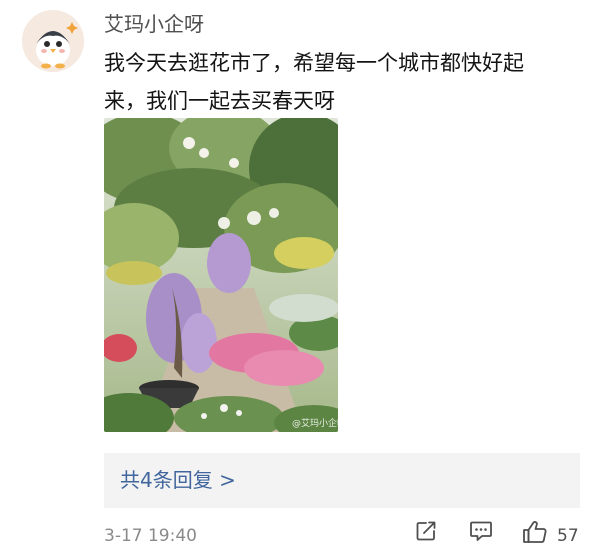  What do you see at coordinates (315, 423) in the screenshot?
I see `photo-watermark: @艾玛小企呀` at bounding box center [315, 423].